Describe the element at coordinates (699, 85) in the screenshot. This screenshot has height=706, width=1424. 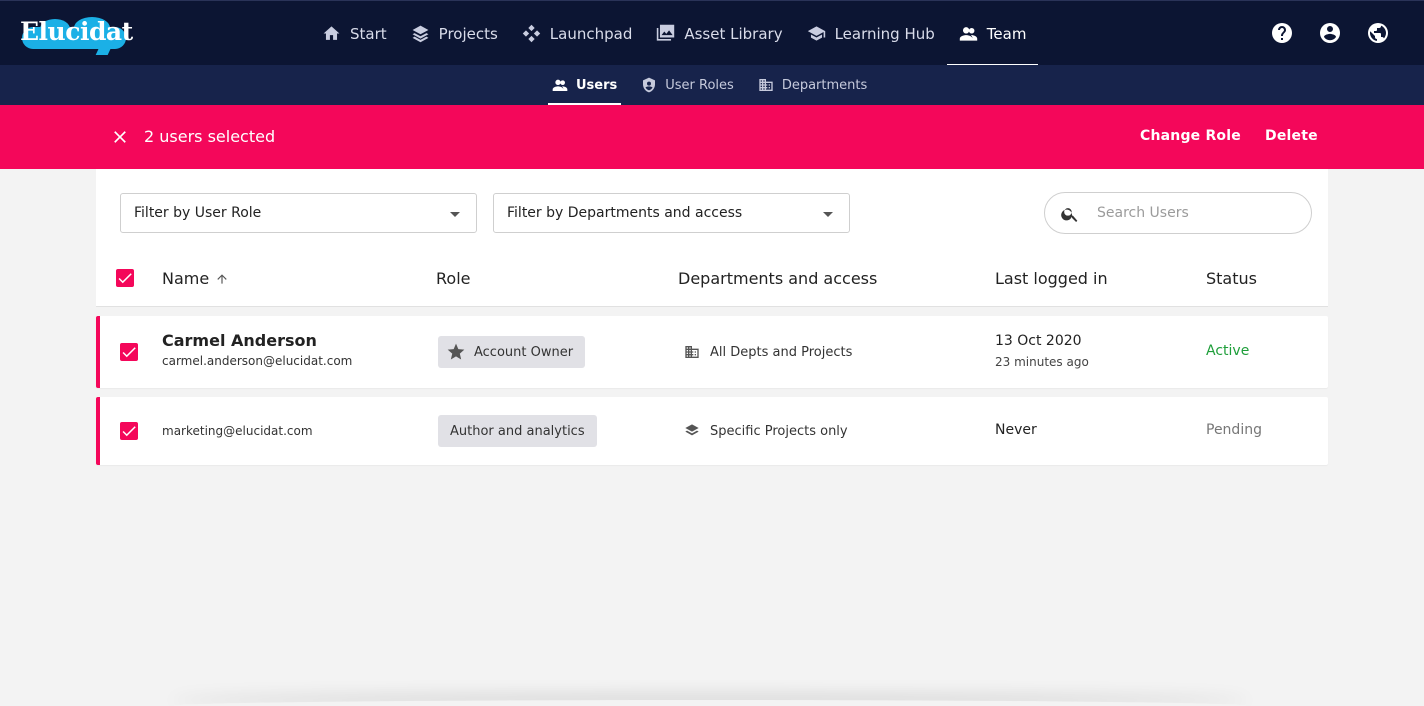
I see `subnav-item-label: User Roles` at that location.